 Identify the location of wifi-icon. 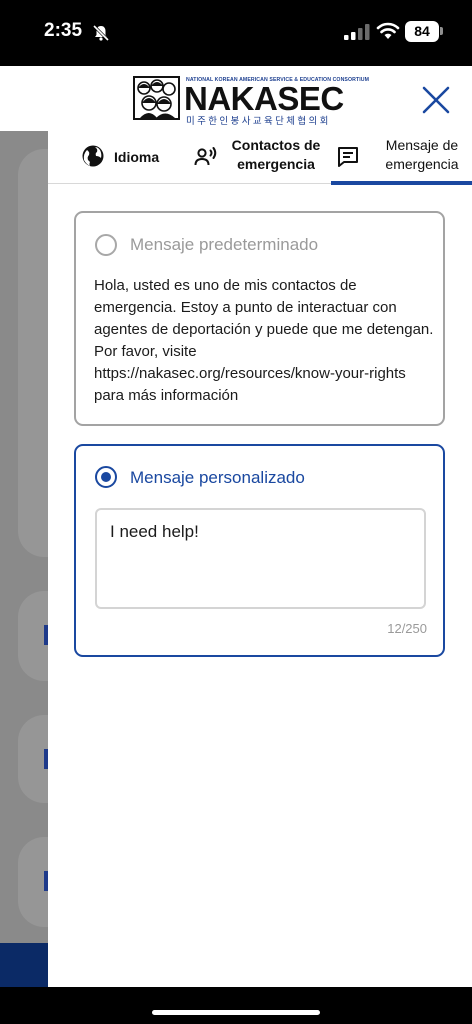
(388, 30).